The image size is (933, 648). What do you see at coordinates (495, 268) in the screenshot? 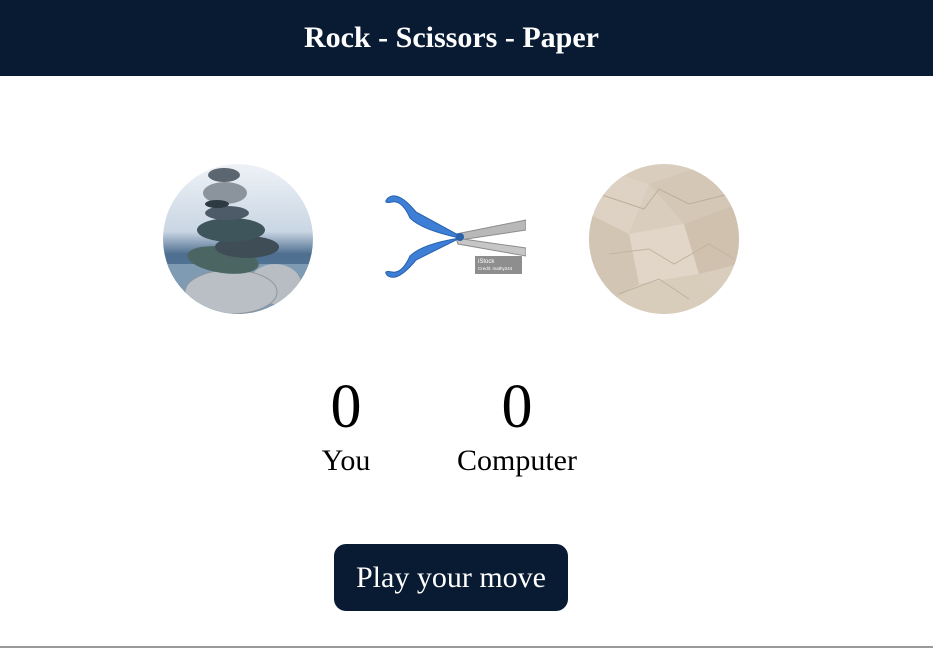
I see `image-credit: Credit: mathy244` at bounding box center [495, 268].